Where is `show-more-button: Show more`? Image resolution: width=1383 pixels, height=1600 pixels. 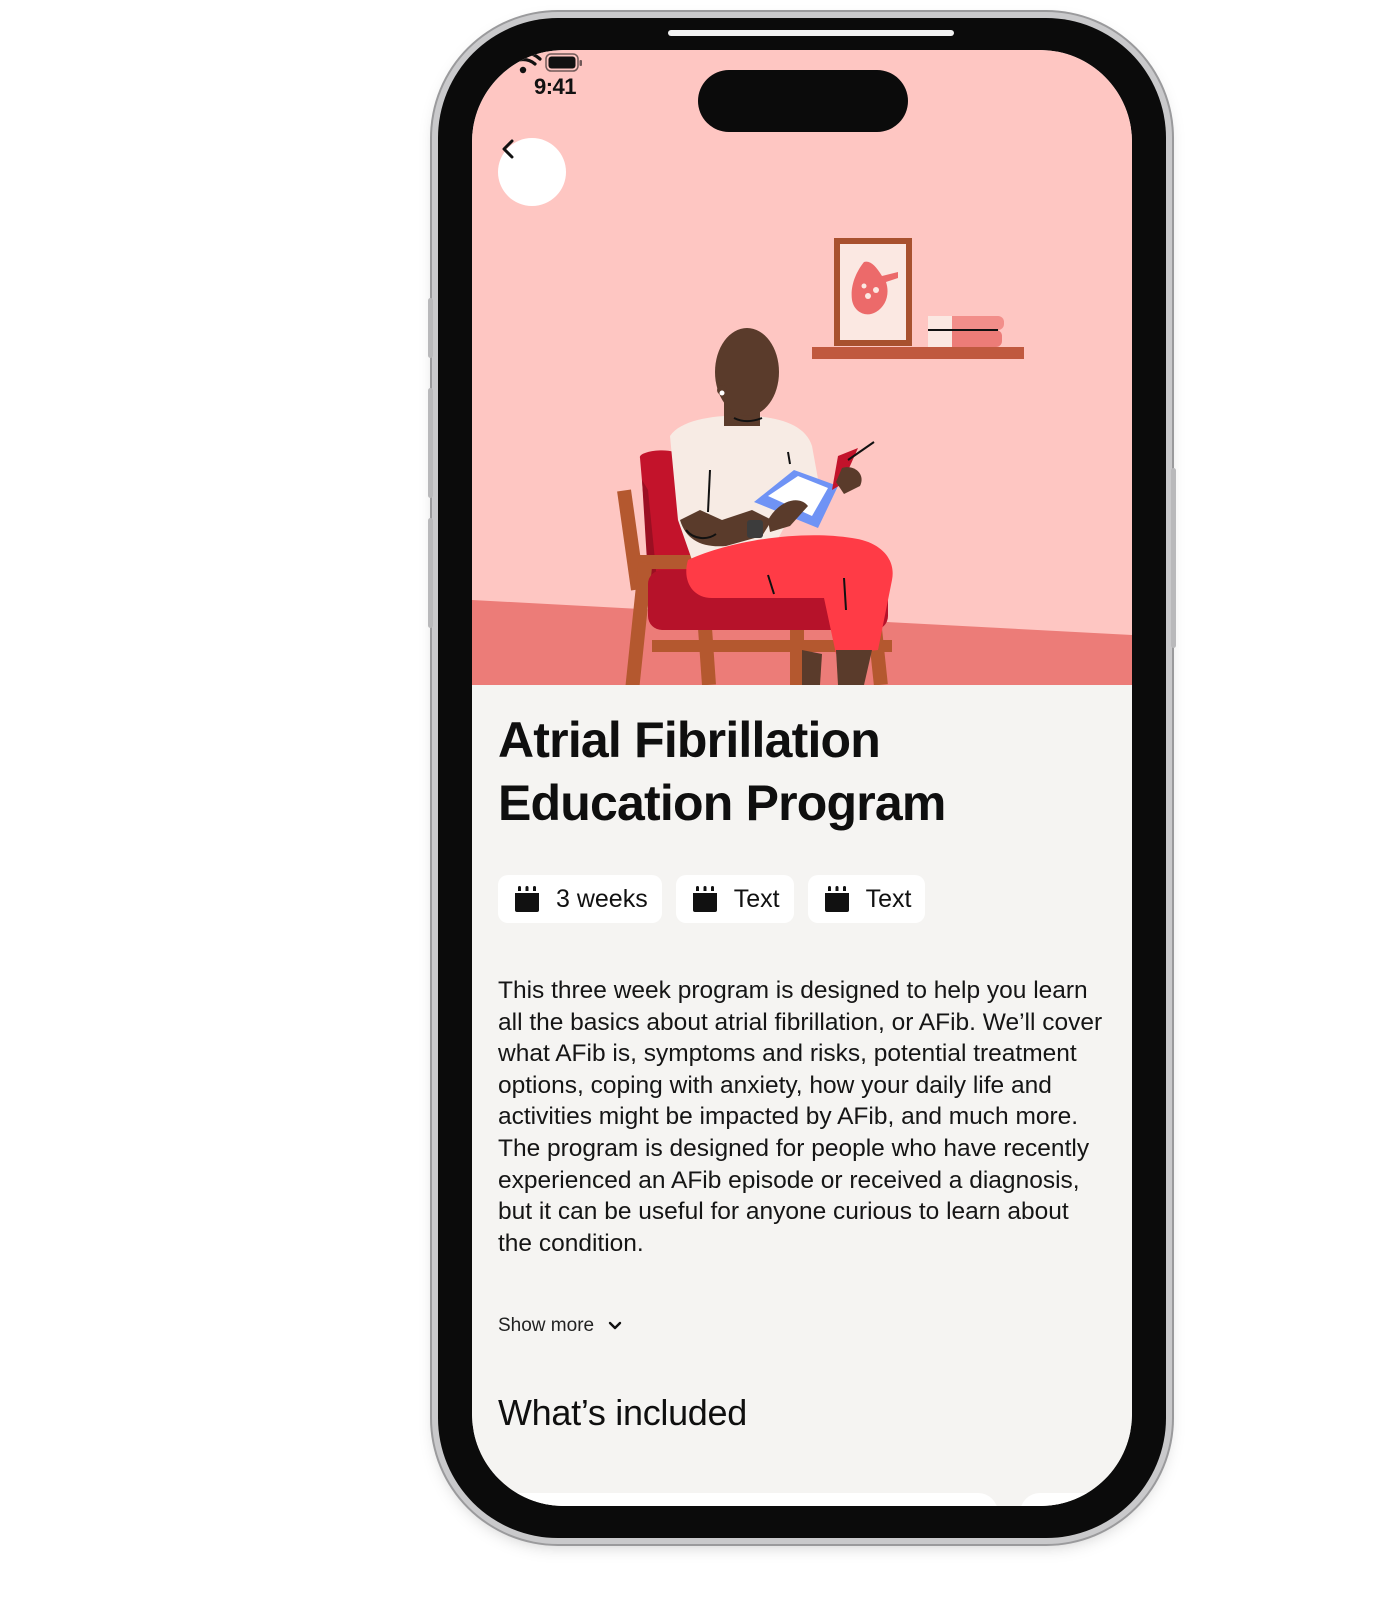
show-more-button: Show more is located at coordinates (560, 1326).